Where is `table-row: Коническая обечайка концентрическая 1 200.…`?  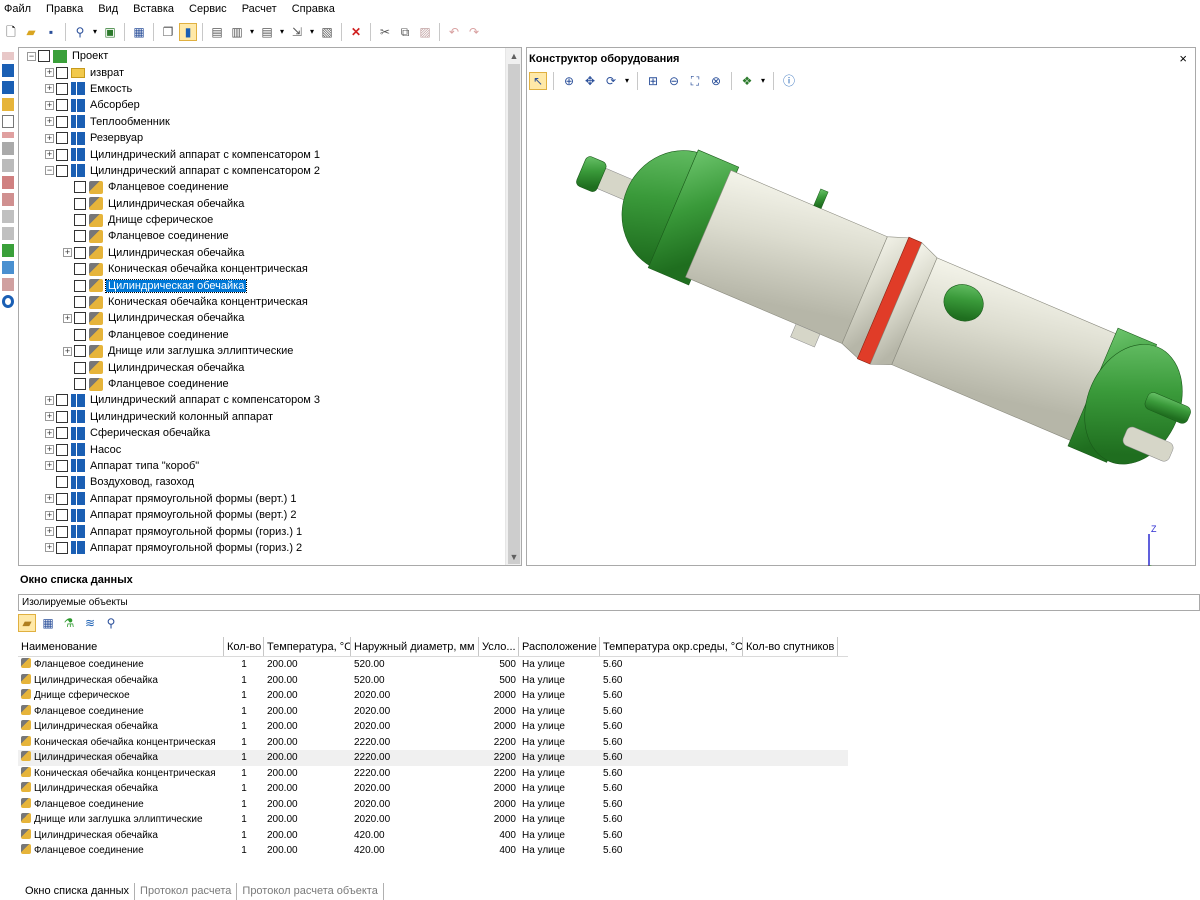 table-row: Коническая обечайка концентрическая 1 200.… is located at coordinates (433, 743).